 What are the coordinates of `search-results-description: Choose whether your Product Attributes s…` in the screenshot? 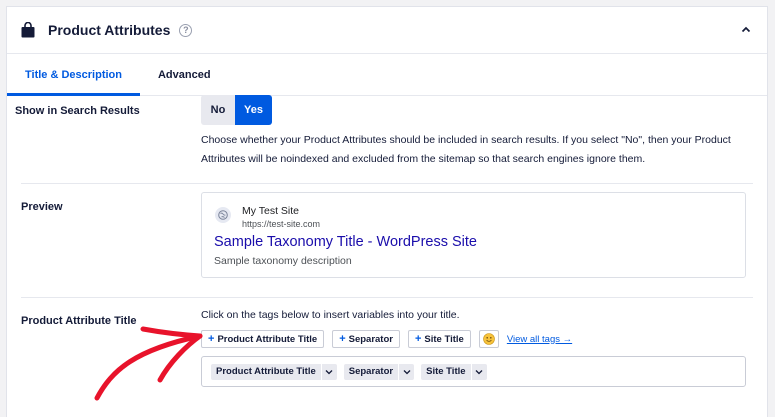 It's located at (466, 149).